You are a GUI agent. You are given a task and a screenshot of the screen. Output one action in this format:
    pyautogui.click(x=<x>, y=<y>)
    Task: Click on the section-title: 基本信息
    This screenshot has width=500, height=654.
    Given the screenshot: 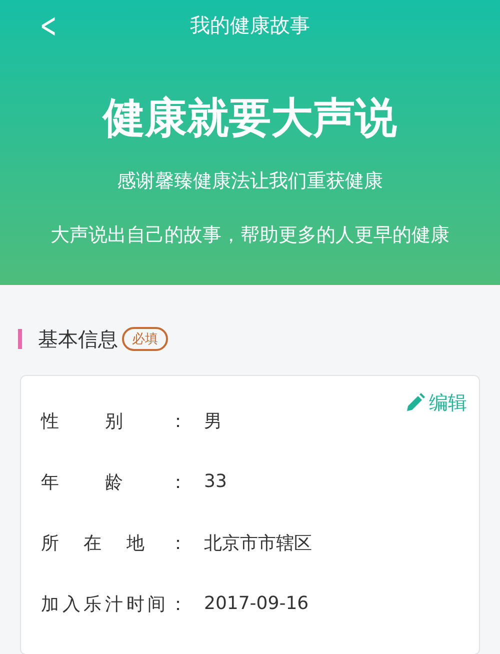 What is the action you would take?
    pyautogui.click(x=78, y=339)
    